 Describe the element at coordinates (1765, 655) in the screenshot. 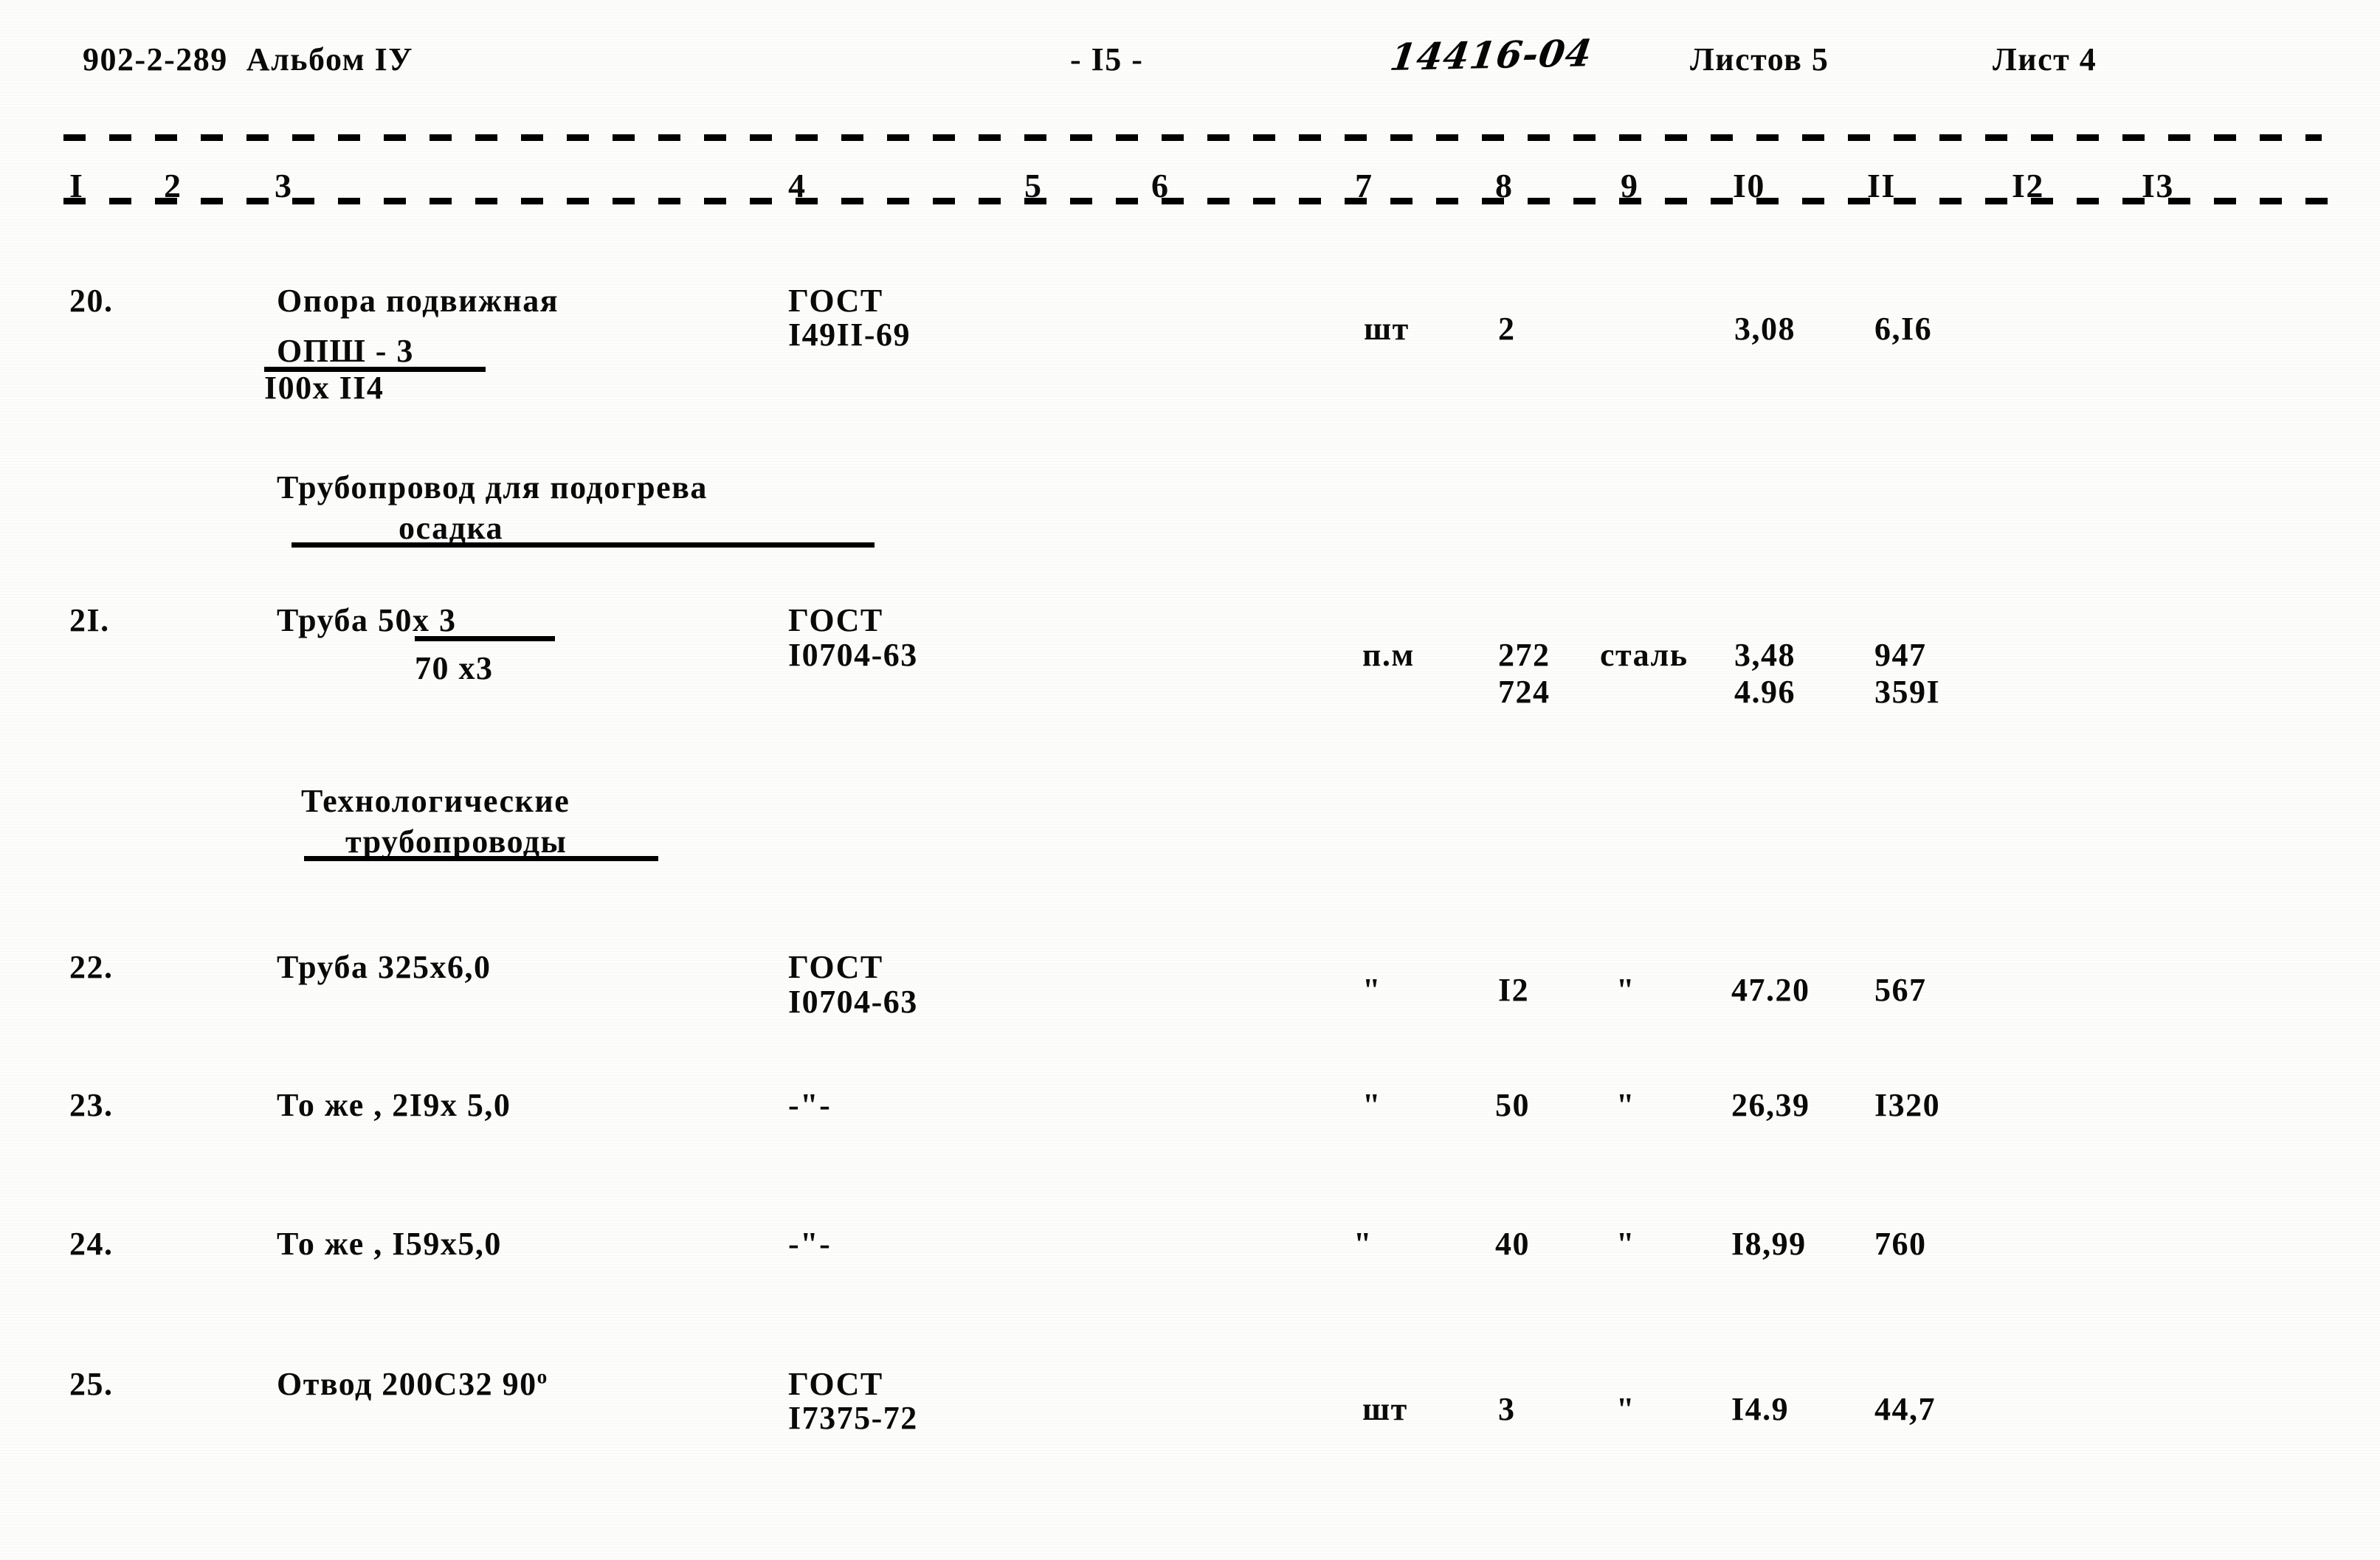

I see `unit-weight-value: 3,48` at that location.